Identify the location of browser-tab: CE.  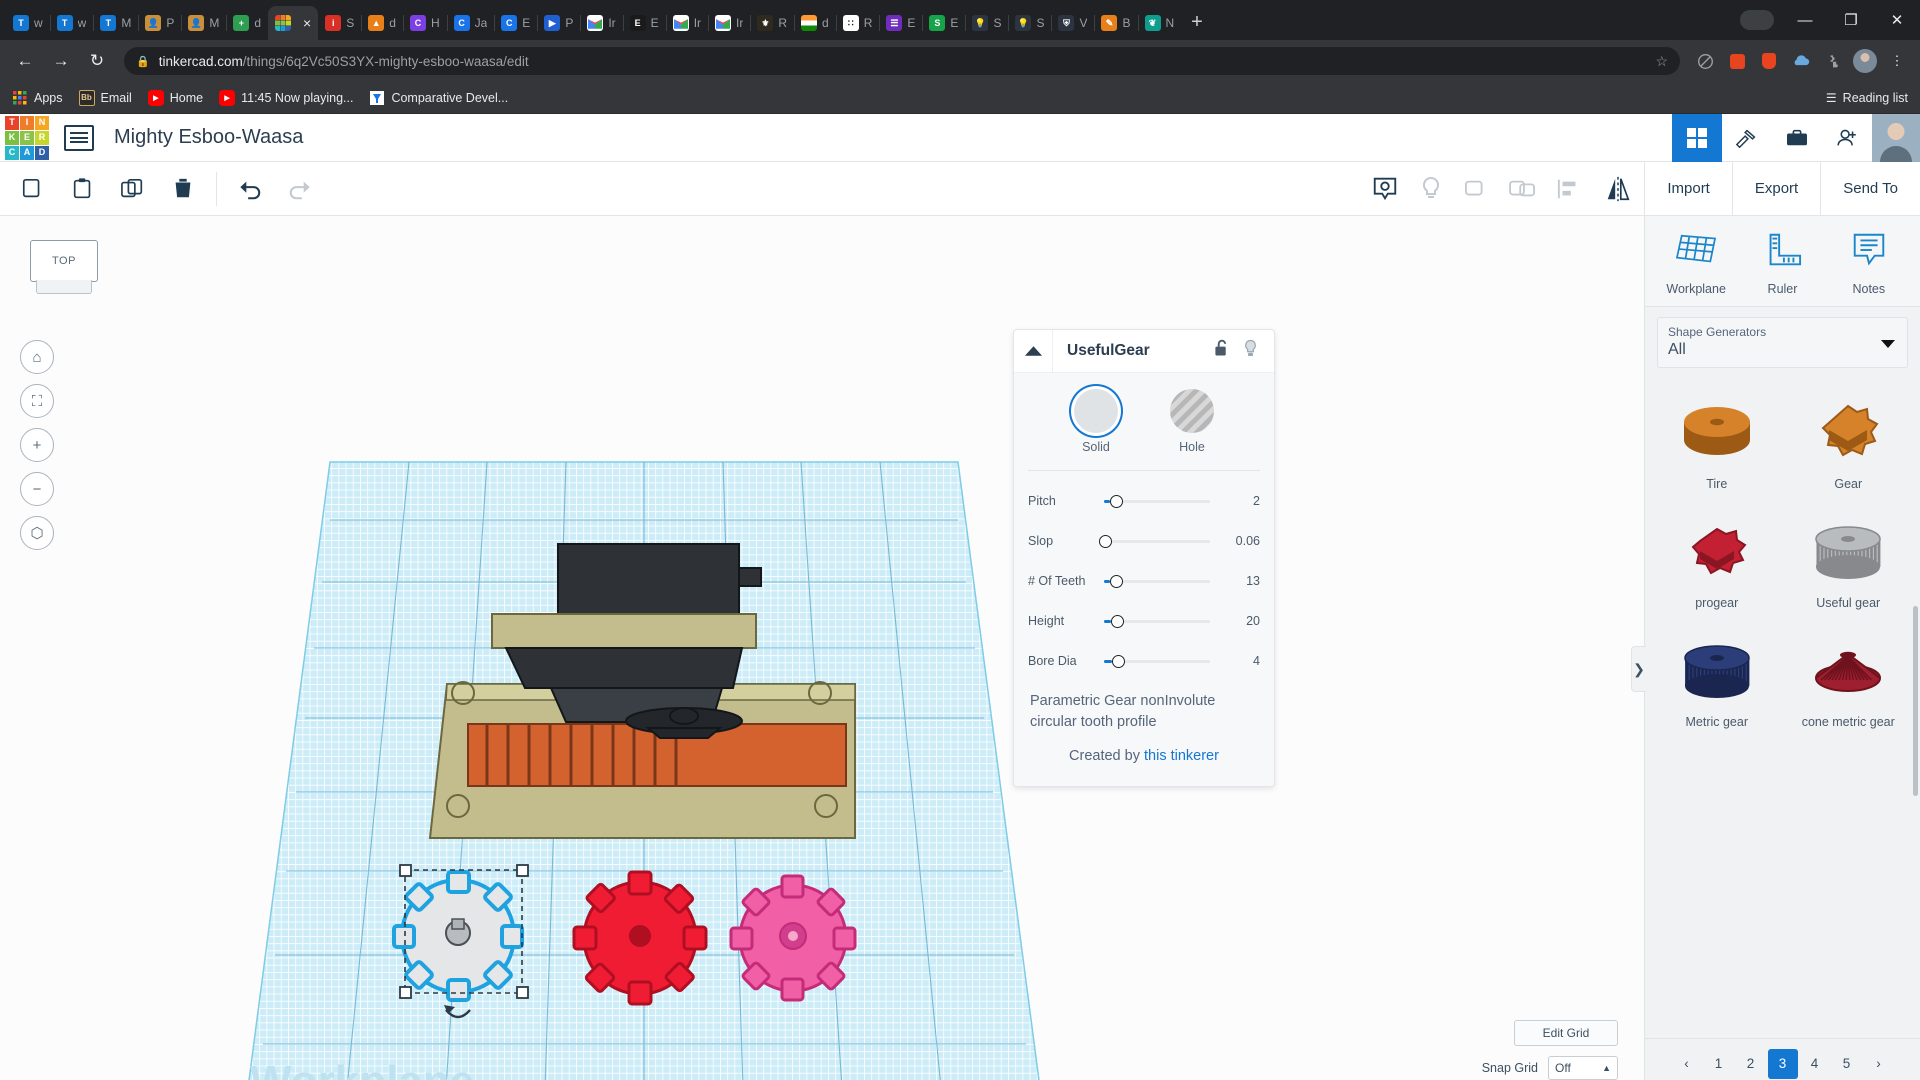
(515, 23).